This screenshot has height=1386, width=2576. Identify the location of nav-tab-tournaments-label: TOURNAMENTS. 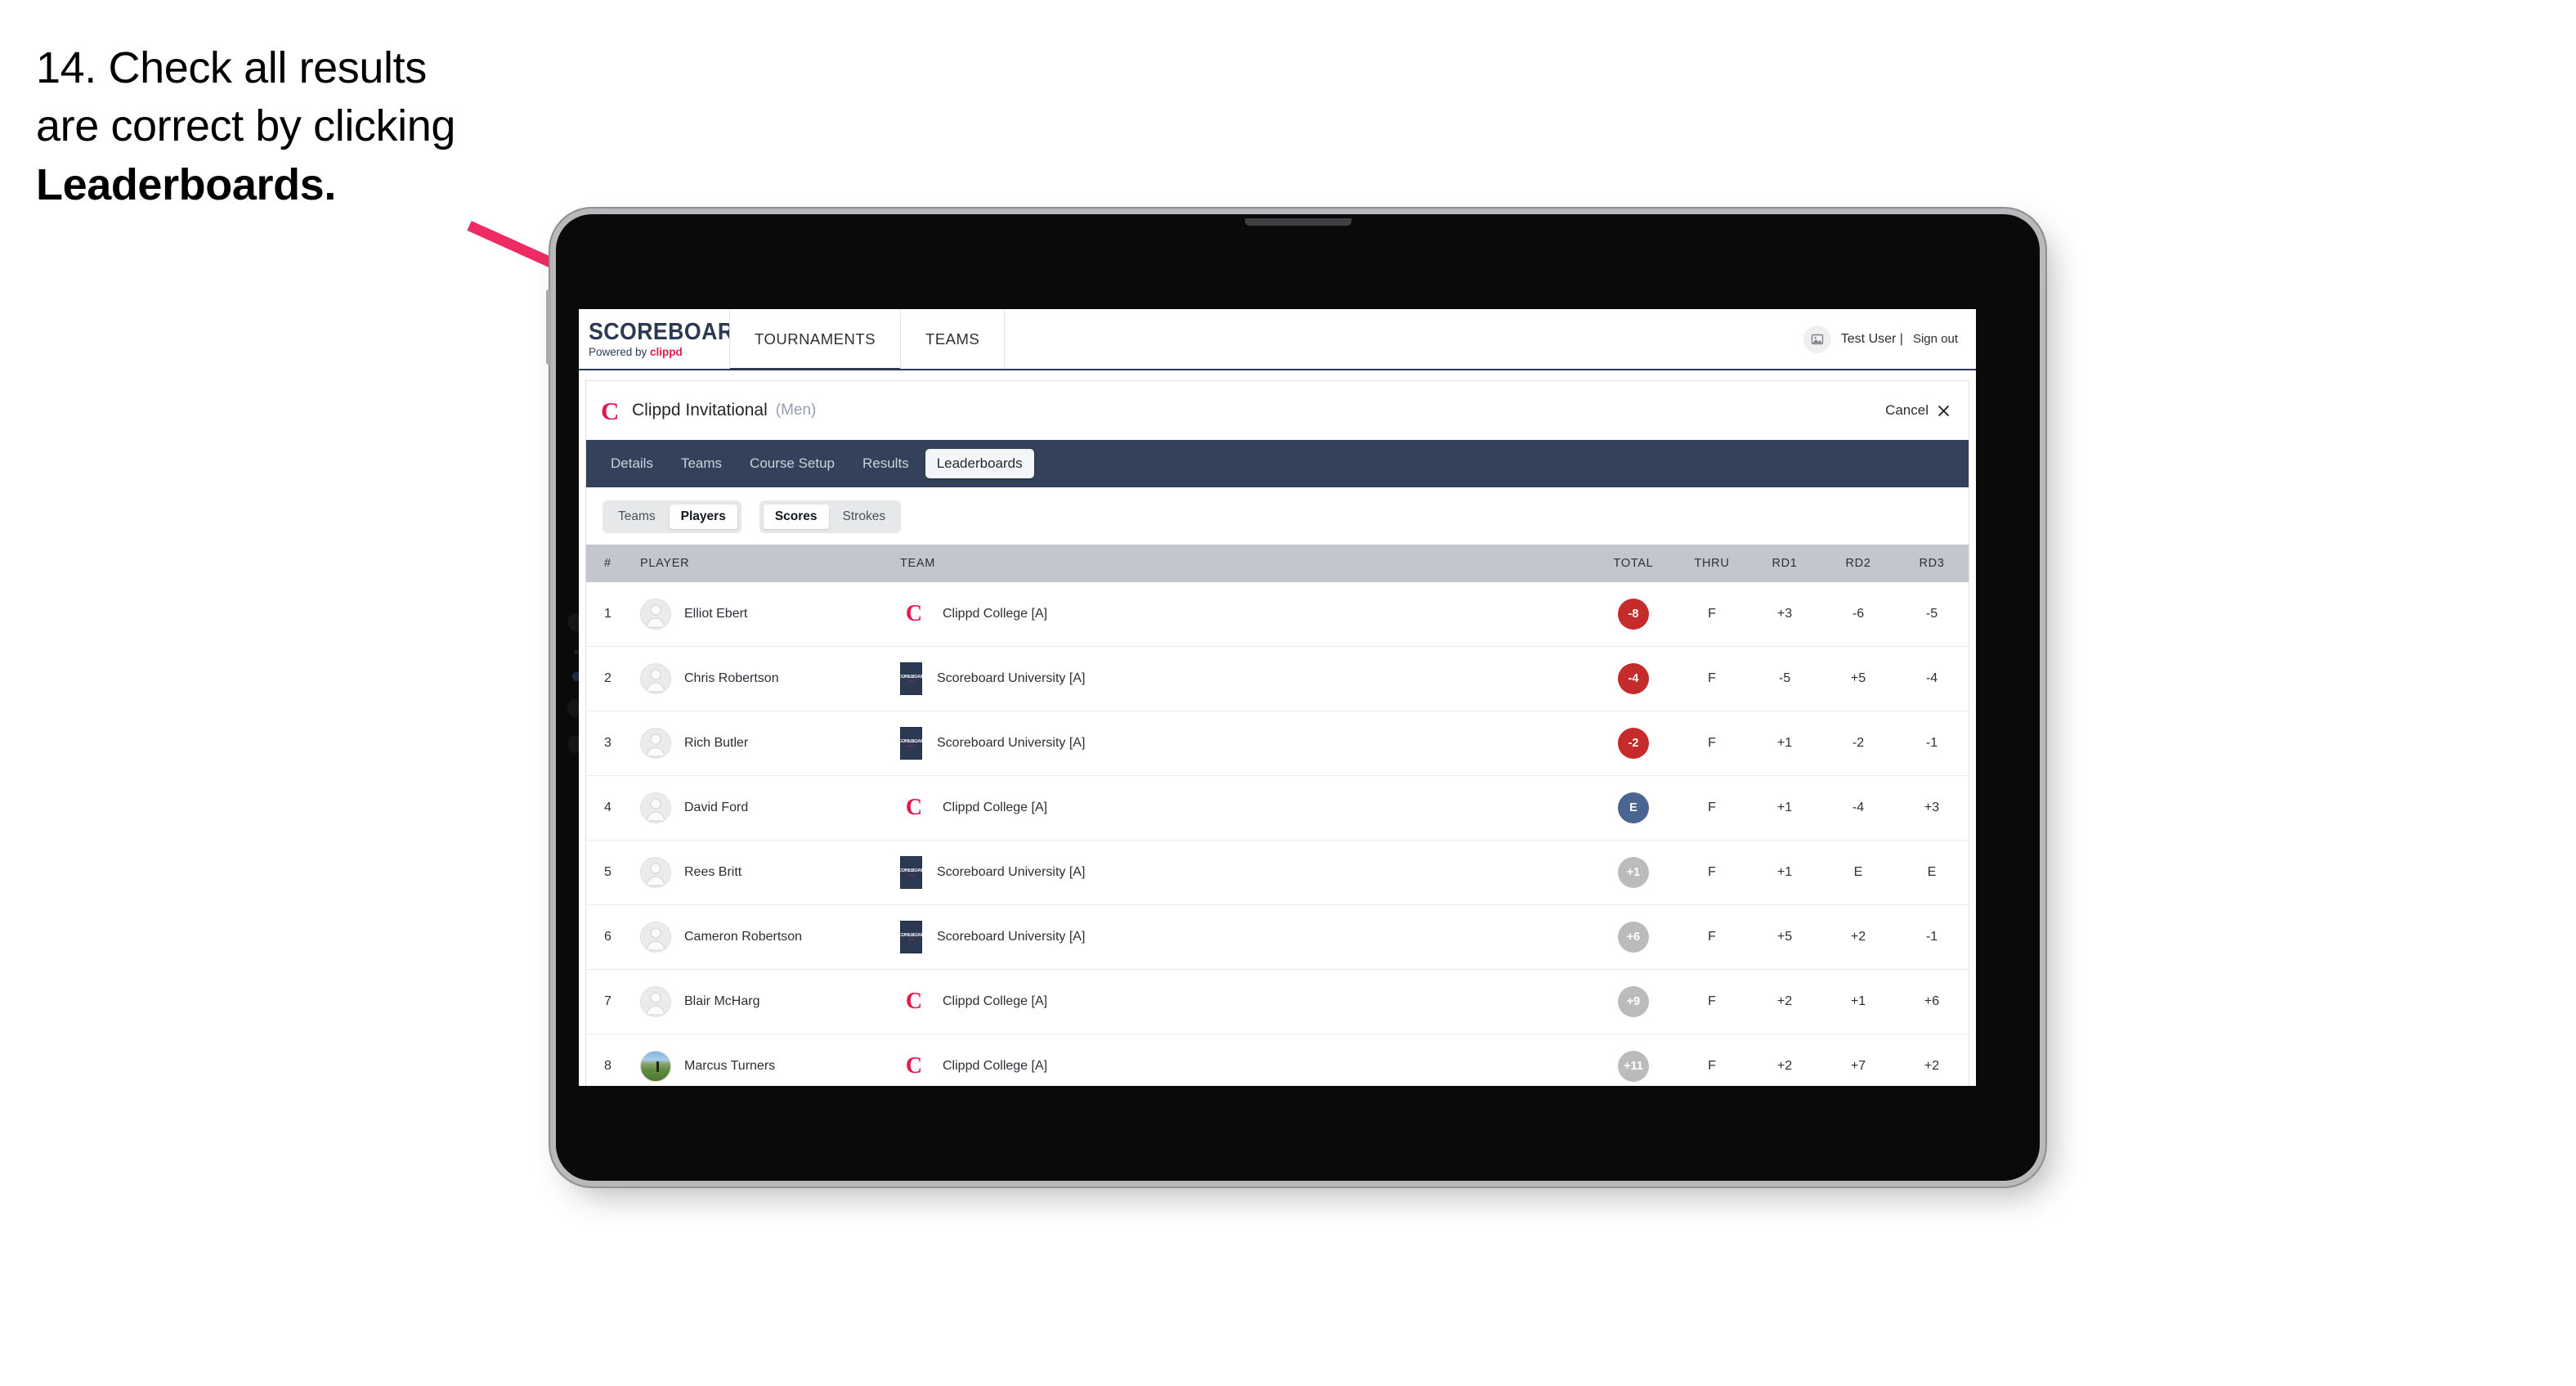
(816, 339).